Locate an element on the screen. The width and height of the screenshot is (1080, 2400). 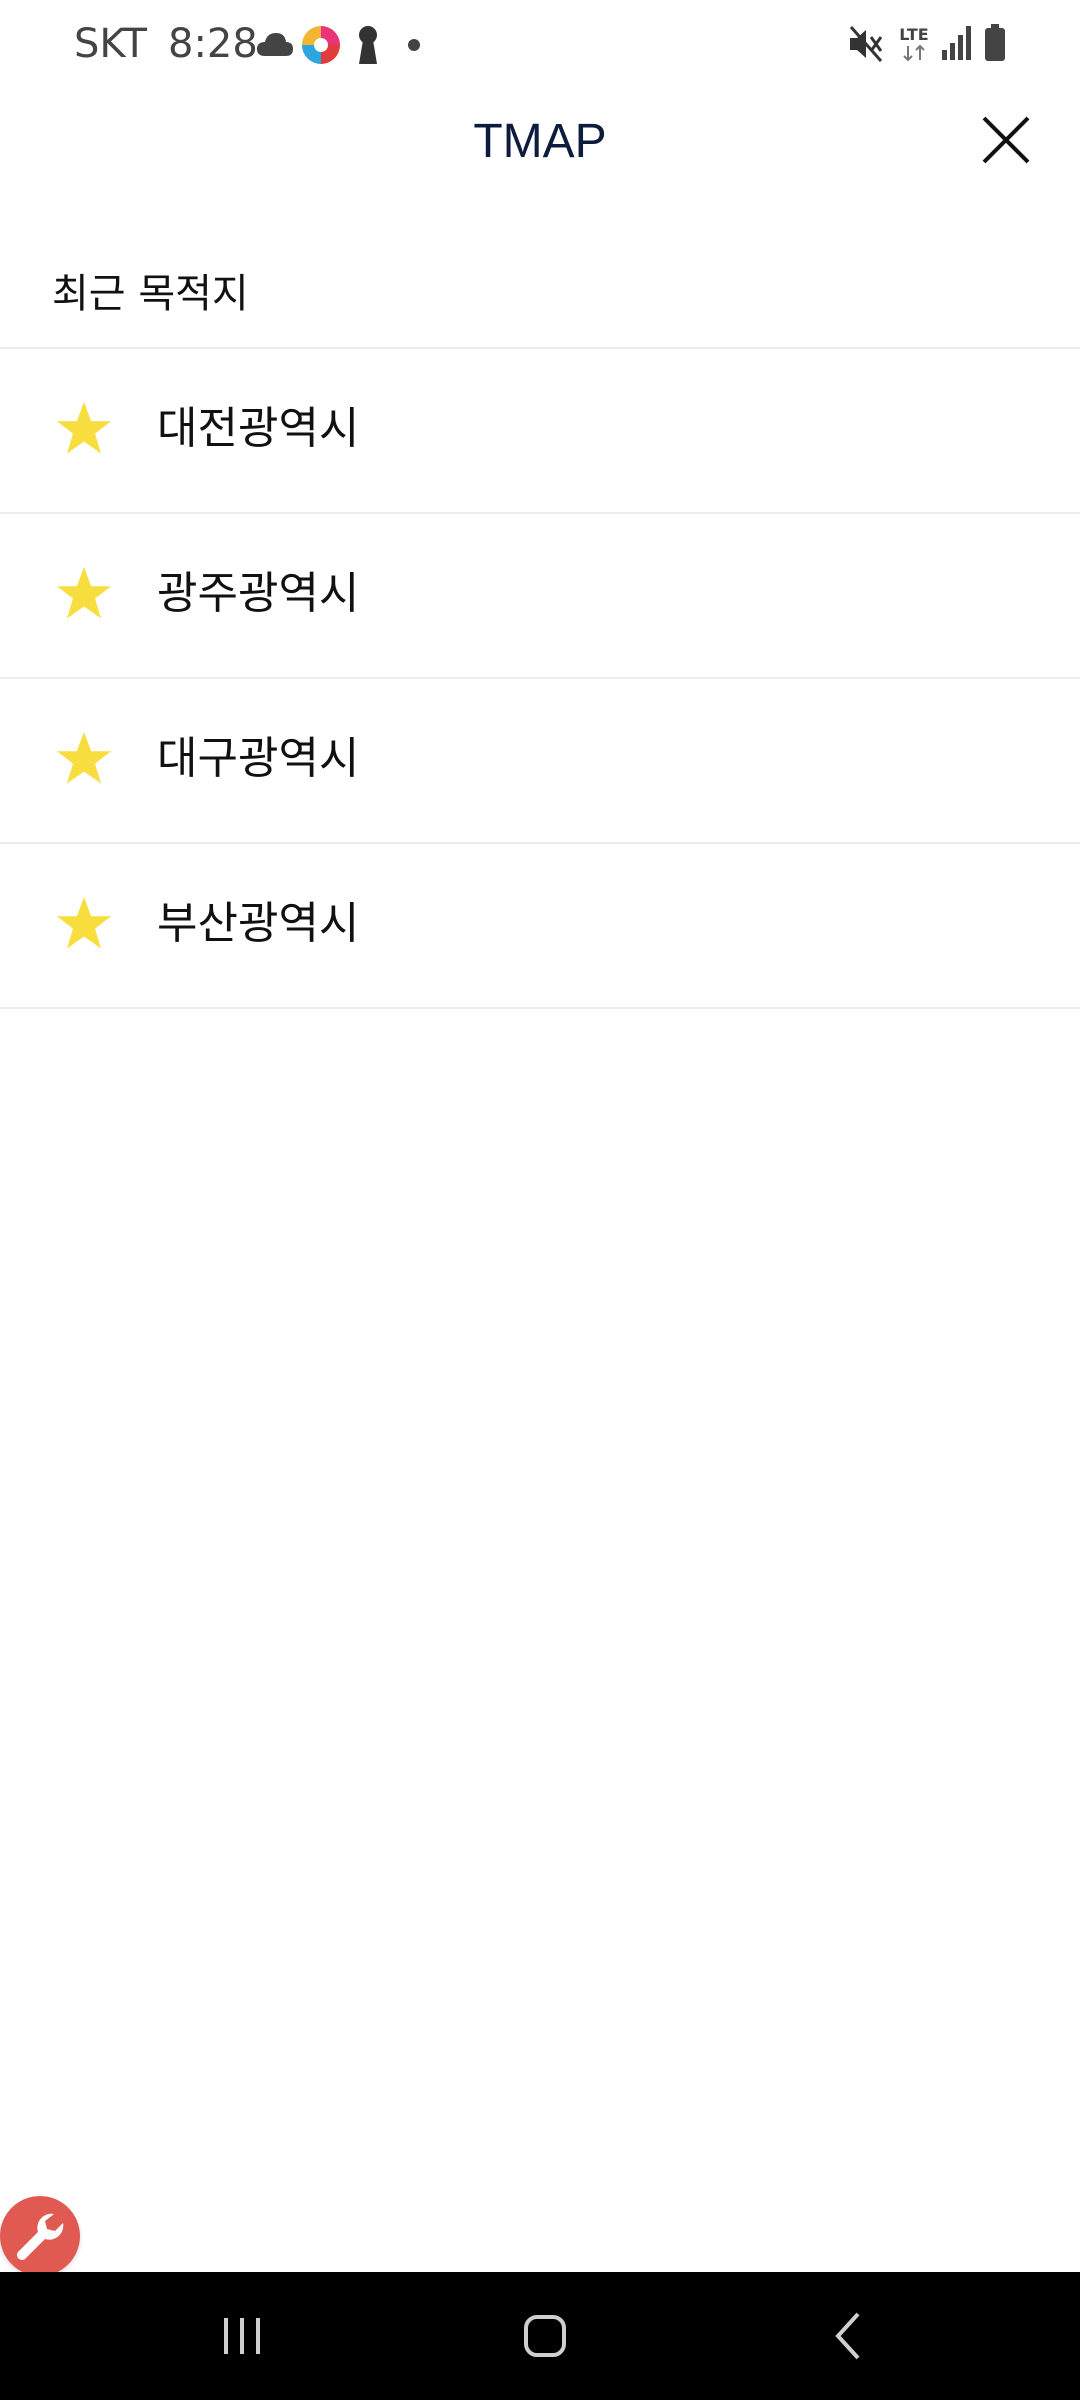
signal-icon is located at coordinates (957, 43).